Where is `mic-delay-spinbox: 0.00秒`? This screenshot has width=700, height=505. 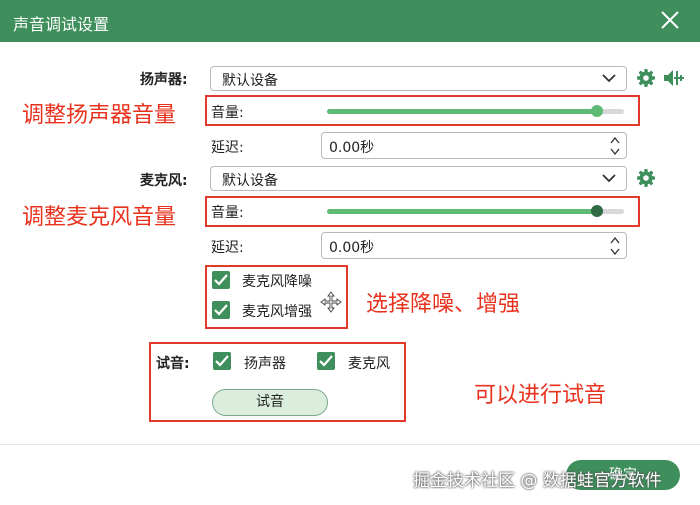 mic-delay-spinbox: 0.00秒 is located at coordinates (474, 245).